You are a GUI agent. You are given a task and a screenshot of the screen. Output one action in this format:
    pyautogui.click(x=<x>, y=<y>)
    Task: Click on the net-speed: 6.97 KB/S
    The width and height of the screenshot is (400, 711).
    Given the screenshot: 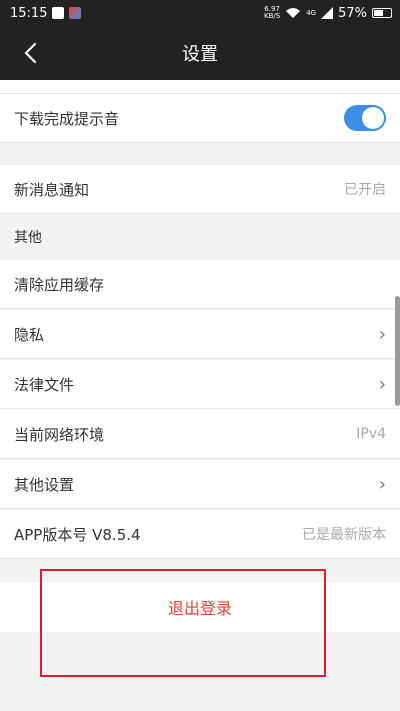 What is the action you would take?
    pyautogui.click(x=272, y=13)
    